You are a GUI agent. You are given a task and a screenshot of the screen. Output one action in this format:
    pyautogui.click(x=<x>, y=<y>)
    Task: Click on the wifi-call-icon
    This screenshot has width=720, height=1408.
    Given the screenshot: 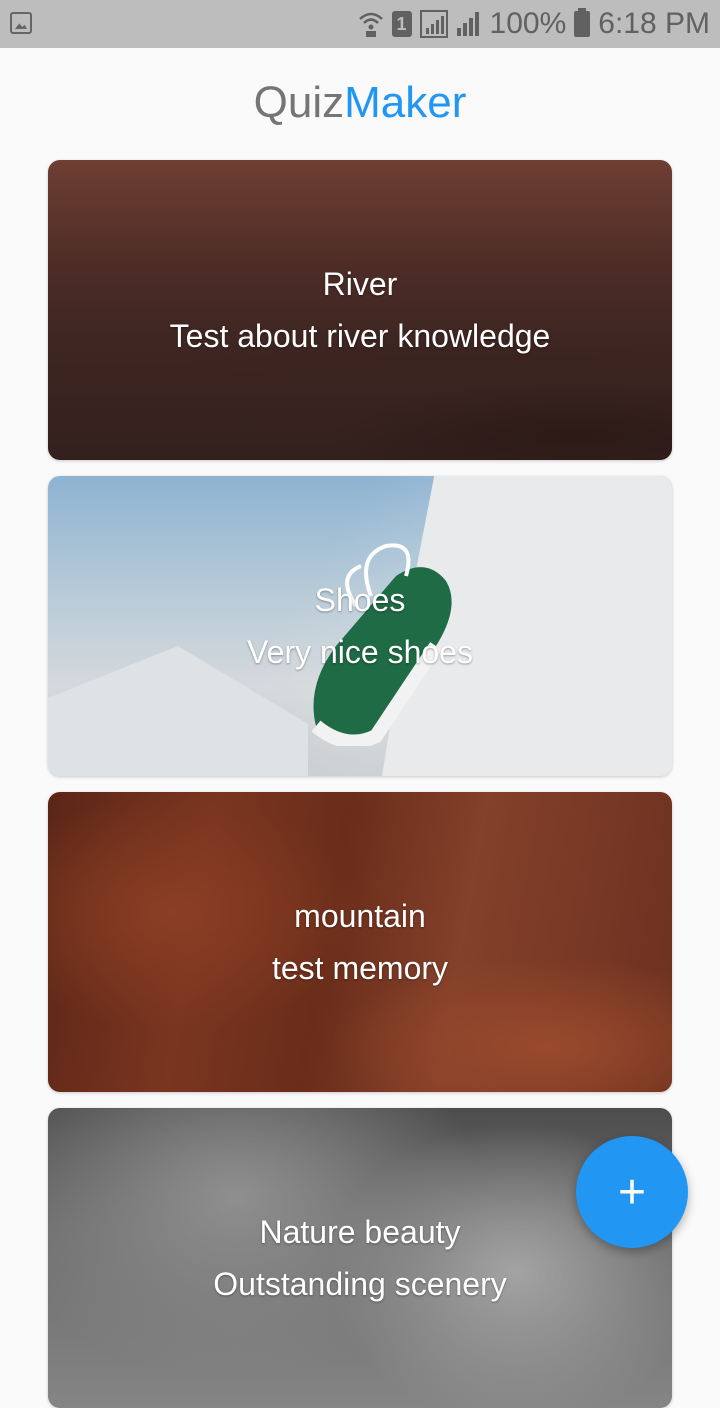 What is the action you would take?
    pyautogui.click(x=371, y=24)
    